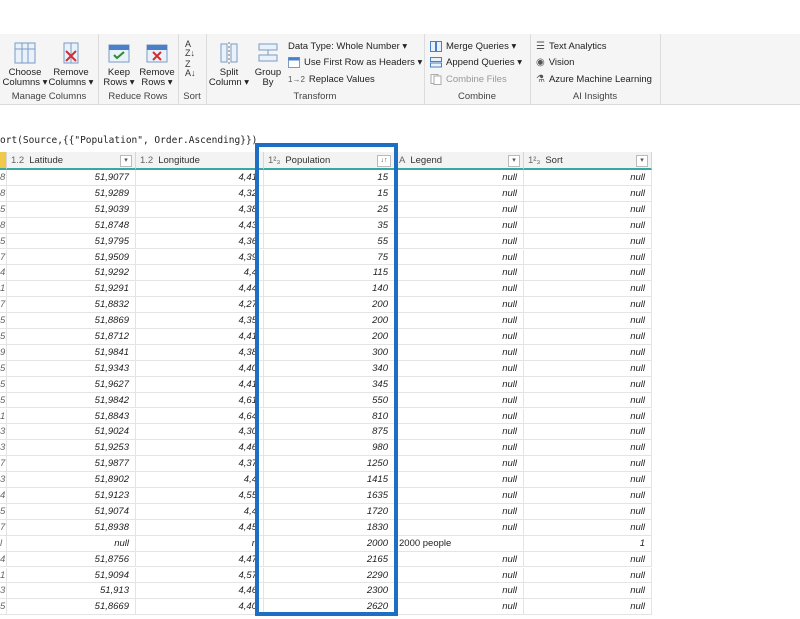  What do you see at coordinates (157, 64) in the screenshot?
I see `remove-rows-button: Remove Rows ▾` at bounding box center [157, 64].